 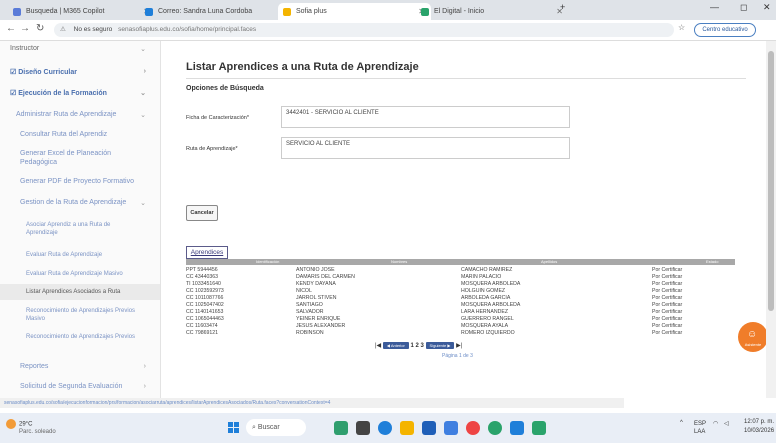 What do you see at coordinates (354, 11) in the screenshot?
I see `browser-tab-3: Sofia plus ✕` at bounding box center [354, 11].